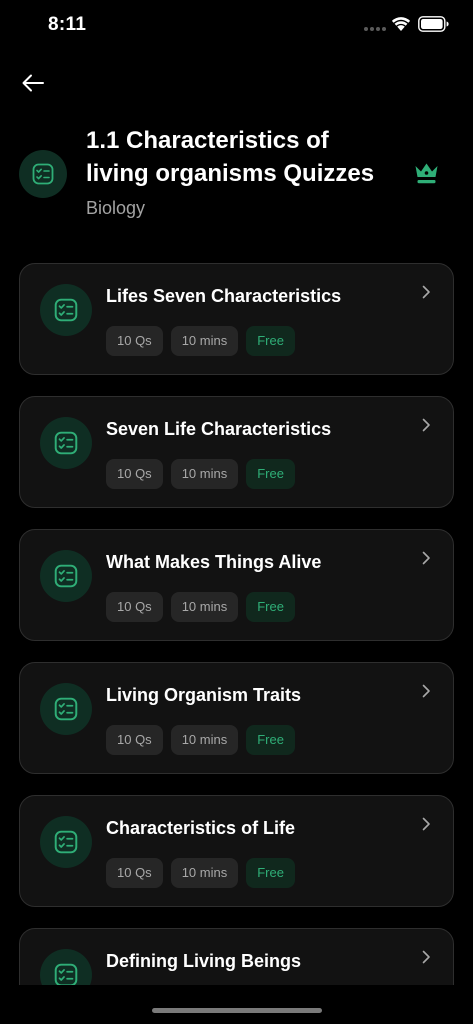 This screenshot has height=1024, width=473. What do you see at coordinates (214, 562) in the screenshot?
I see `quiz-title: What Makes Things Alive` at bounding box center [214, 562].